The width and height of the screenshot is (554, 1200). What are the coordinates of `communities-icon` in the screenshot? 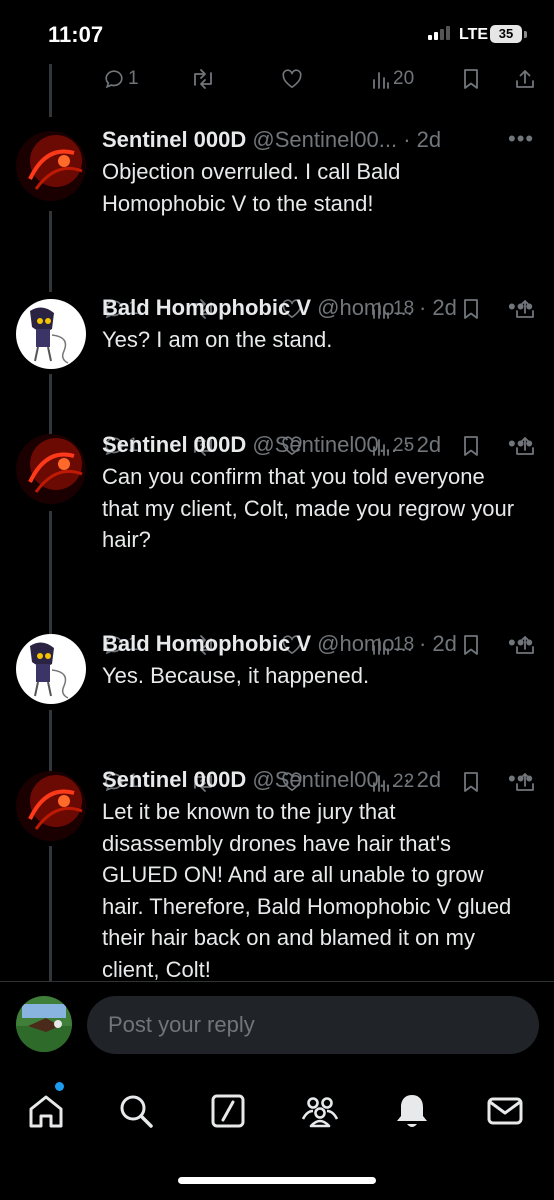 It's located at (320, 1111).